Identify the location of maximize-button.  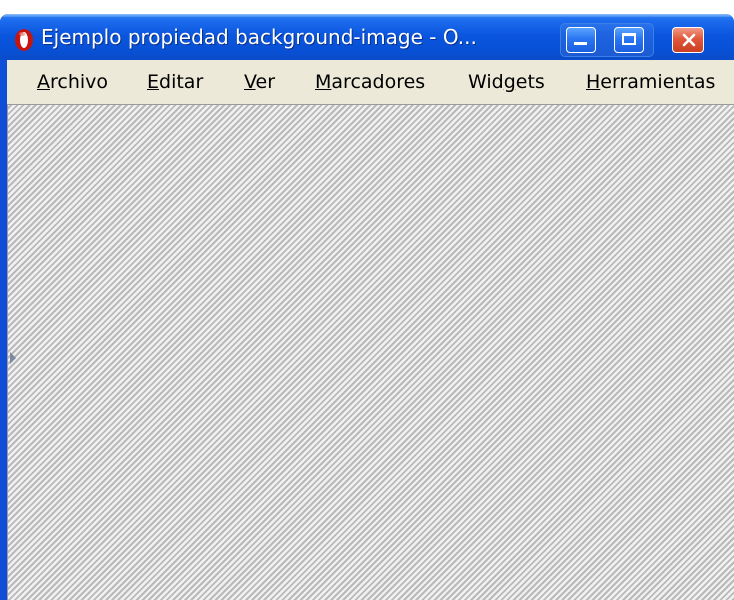
(629, 40).